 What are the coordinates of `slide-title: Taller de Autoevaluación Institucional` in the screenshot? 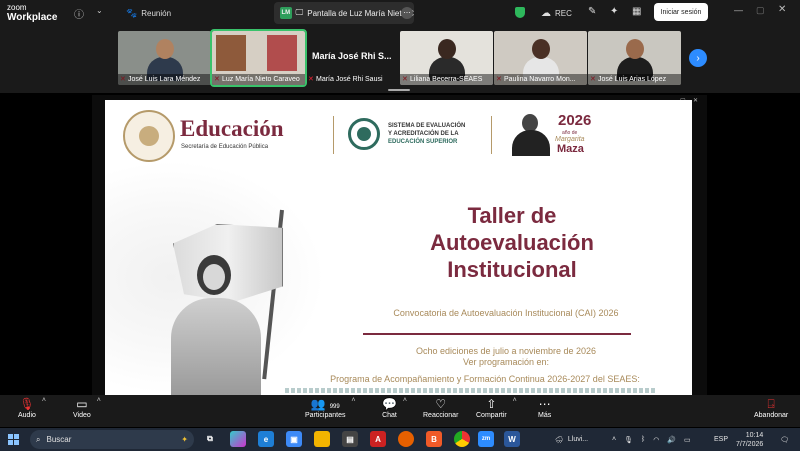 It's located at (512, 242).